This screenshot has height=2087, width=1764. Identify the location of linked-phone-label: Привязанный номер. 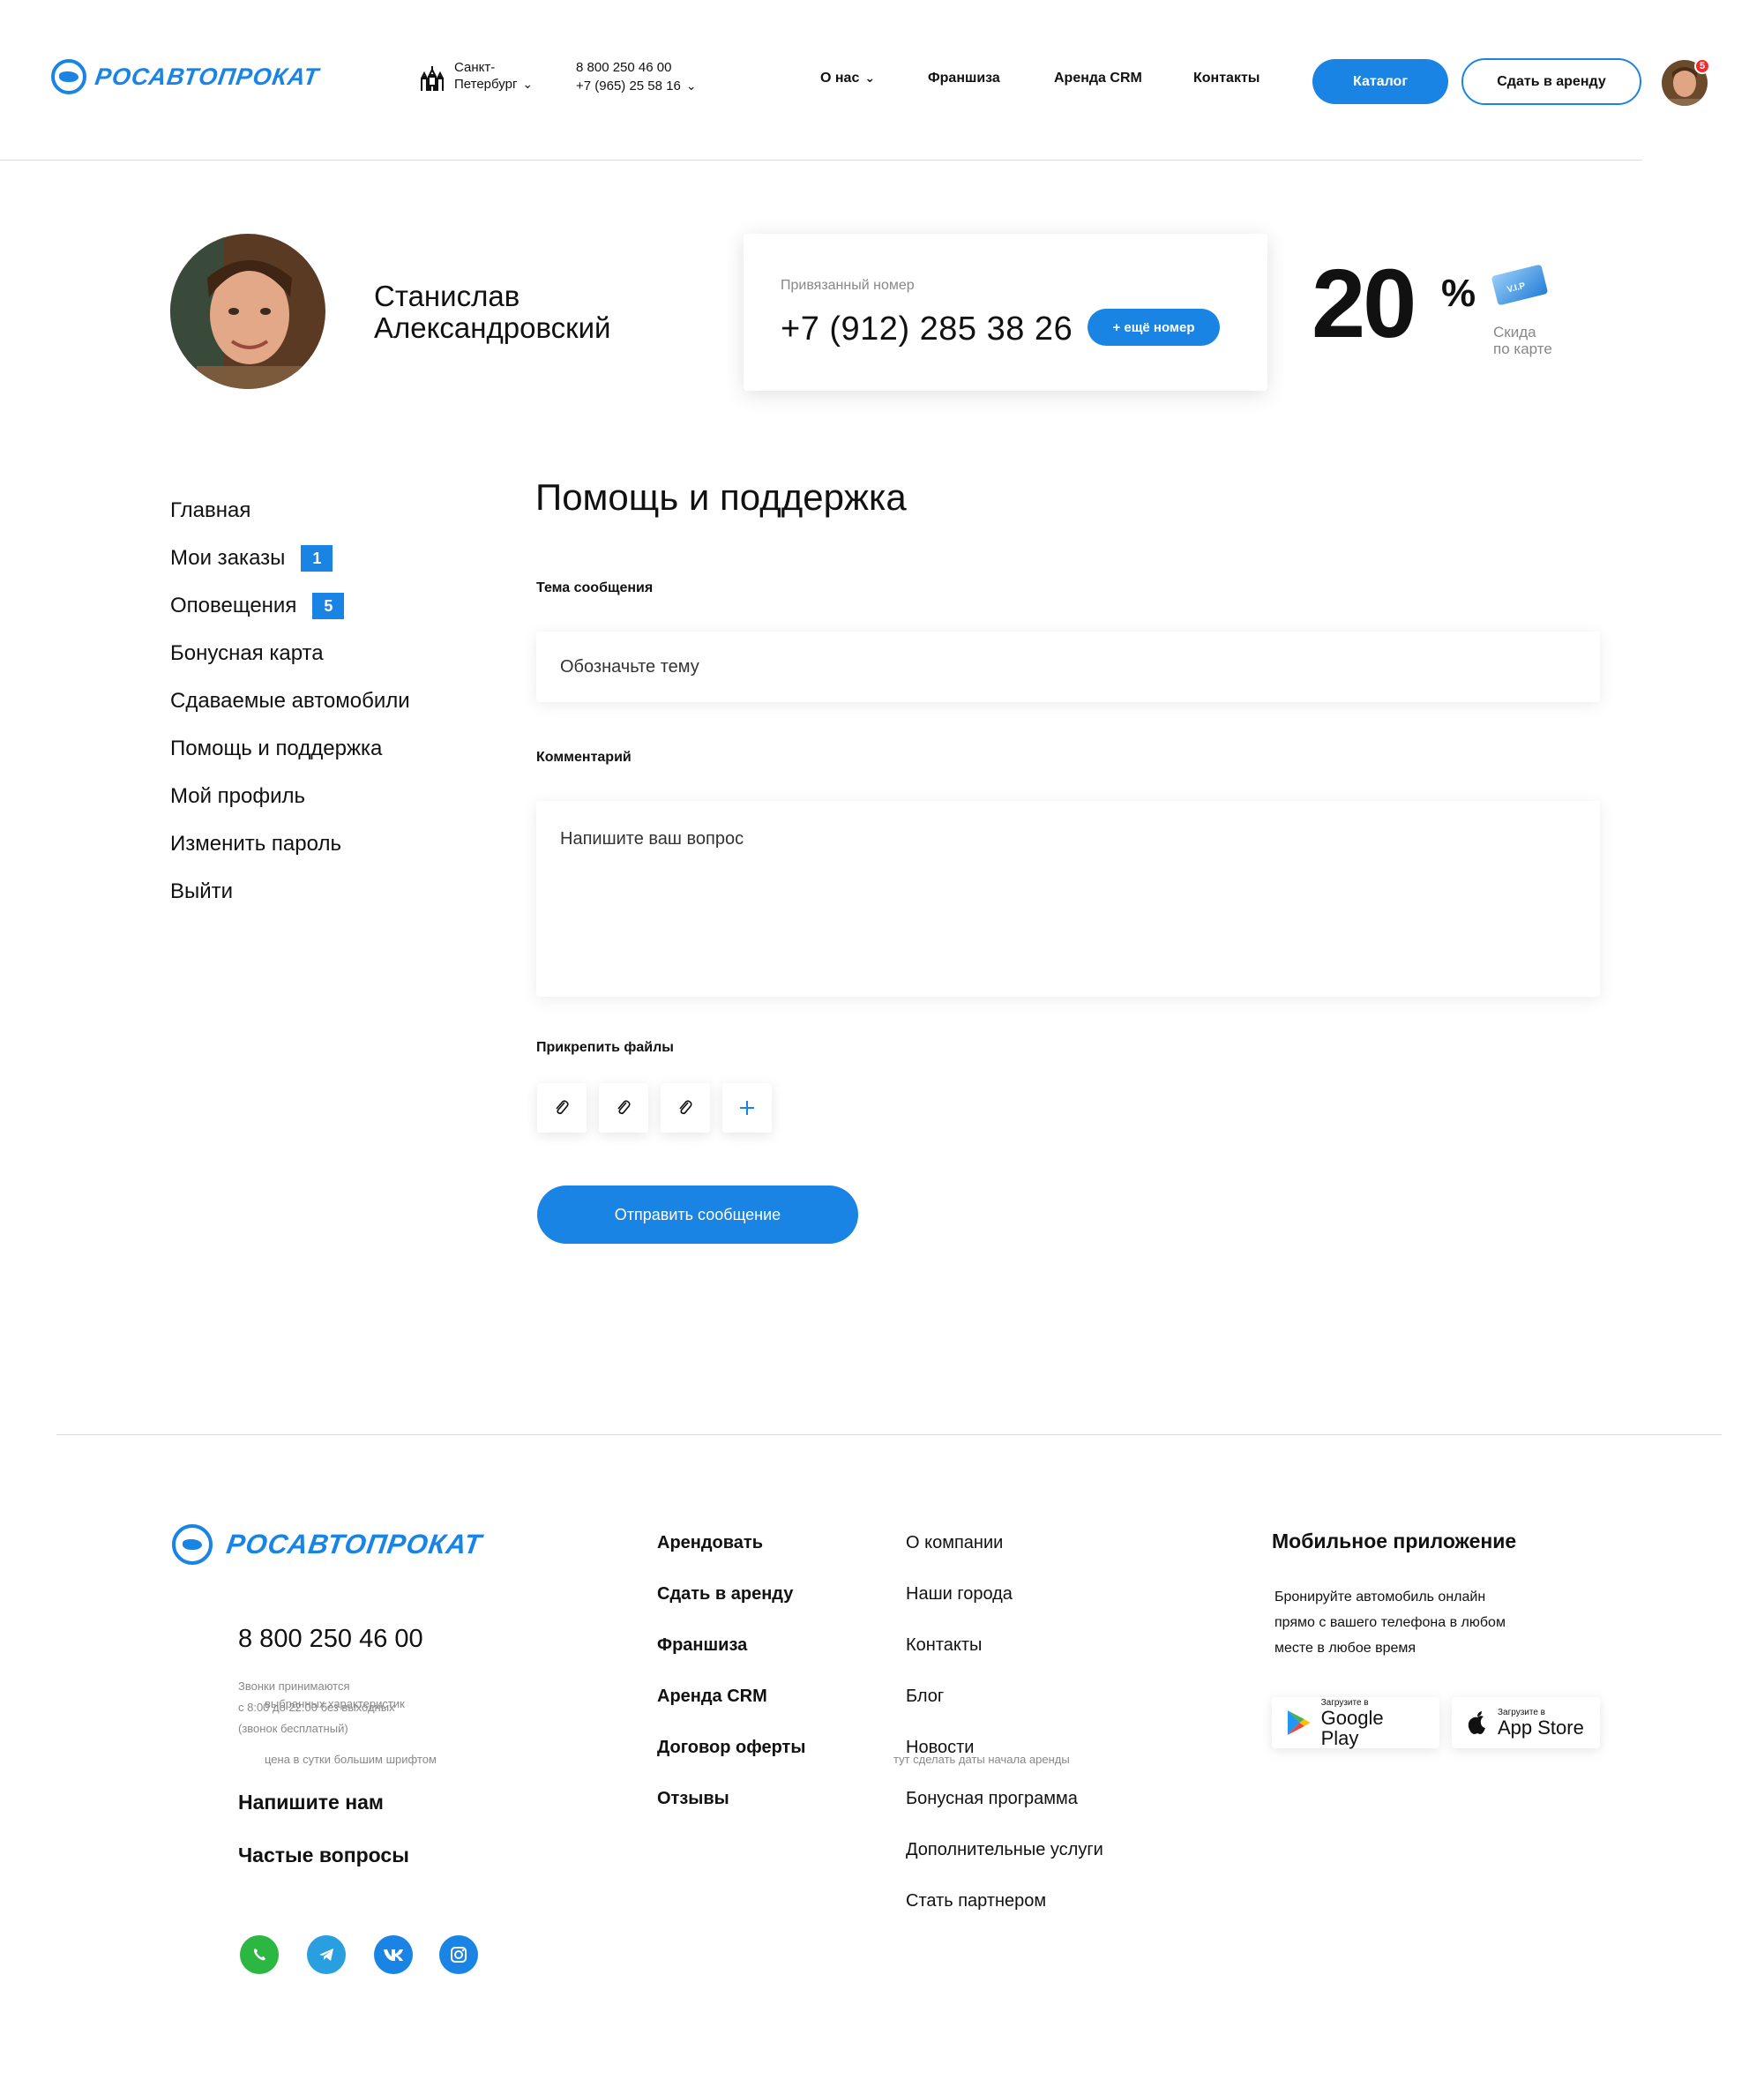
(848, 285).